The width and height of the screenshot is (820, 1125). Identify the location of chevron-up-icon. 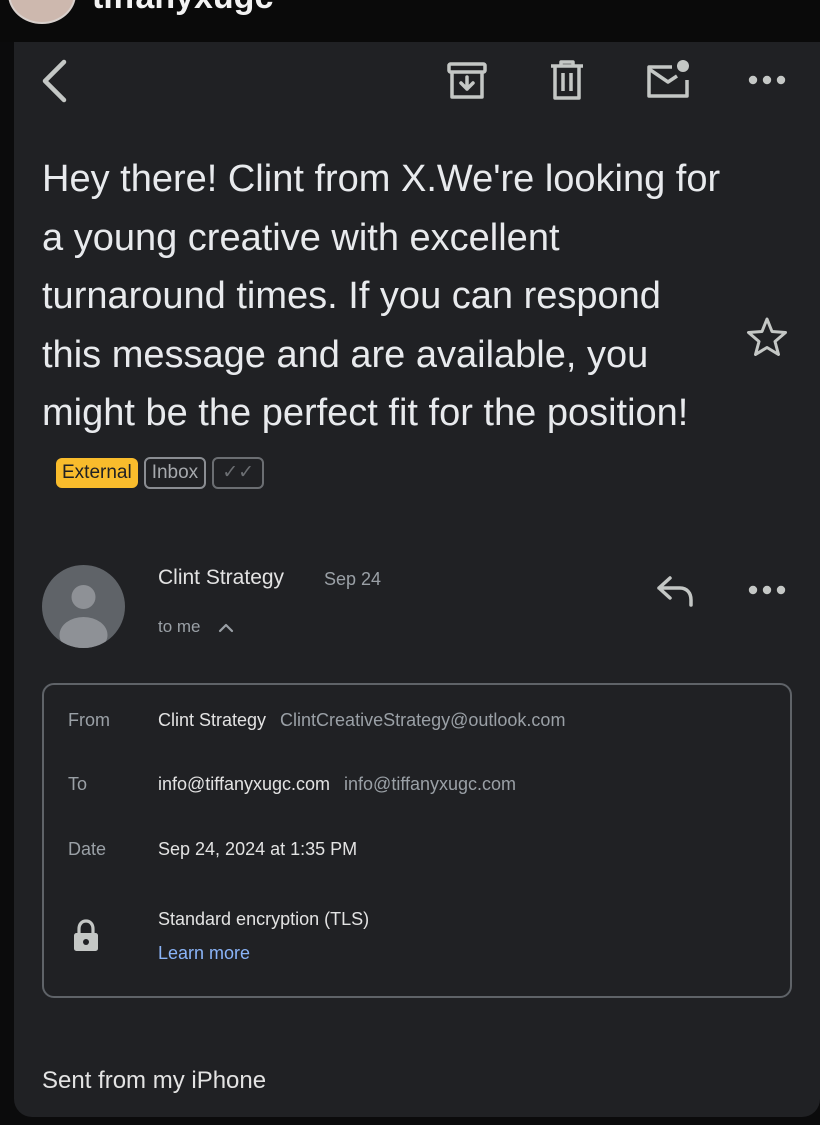
(226, 630).